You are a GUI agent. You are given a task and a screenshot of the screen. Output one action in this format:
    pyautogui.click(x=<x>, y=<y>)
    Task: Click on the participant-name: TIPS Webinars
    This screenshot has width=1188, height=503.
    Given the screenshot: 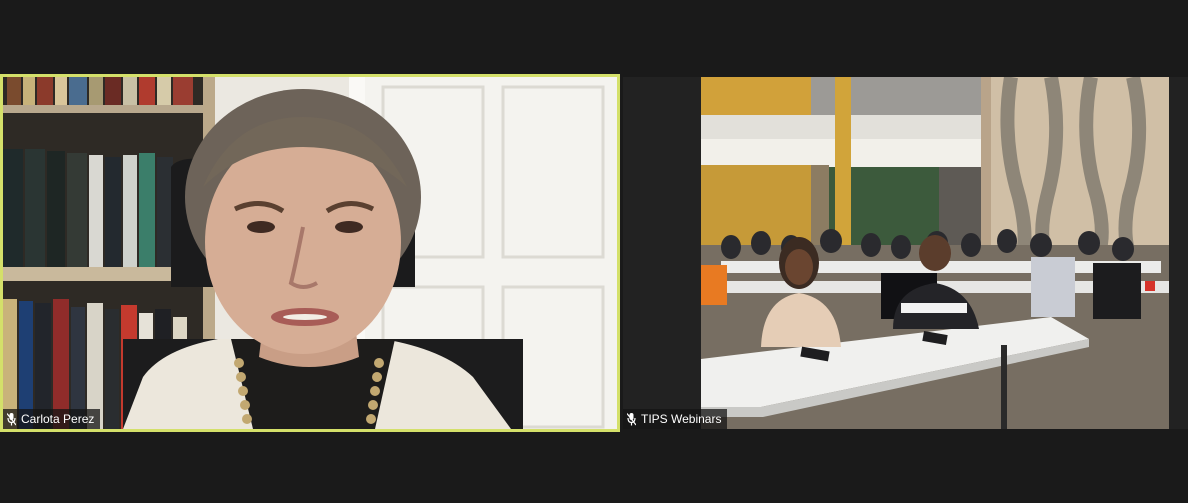 What is the action you would take?
    pyautogui.click(x=681, y=419)
    